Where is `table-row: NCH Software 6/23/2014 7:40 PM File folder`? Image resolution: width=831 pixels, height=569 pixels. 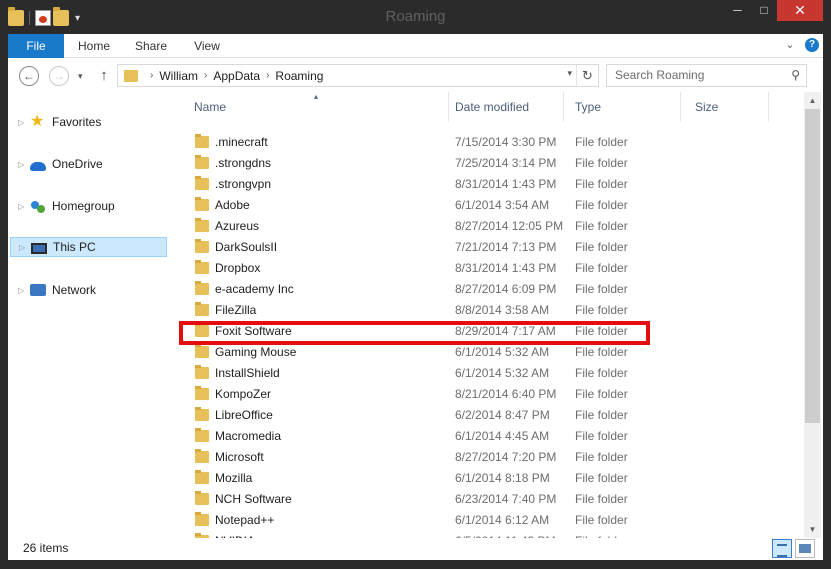 table-row: NCH Software 6/23/2014 7:40 PM File folder is located at coordinates (490, 499).